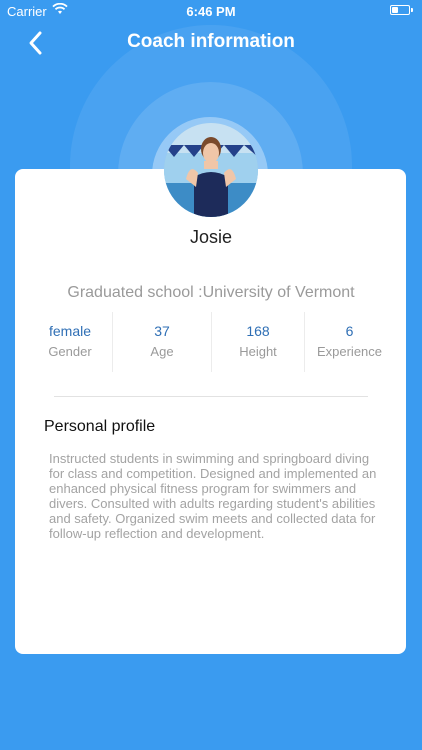 The image size is (422, 750). Describe the element at coordinates (70, 351) in the screenshot. I see `stat-label: Gender` at that location.